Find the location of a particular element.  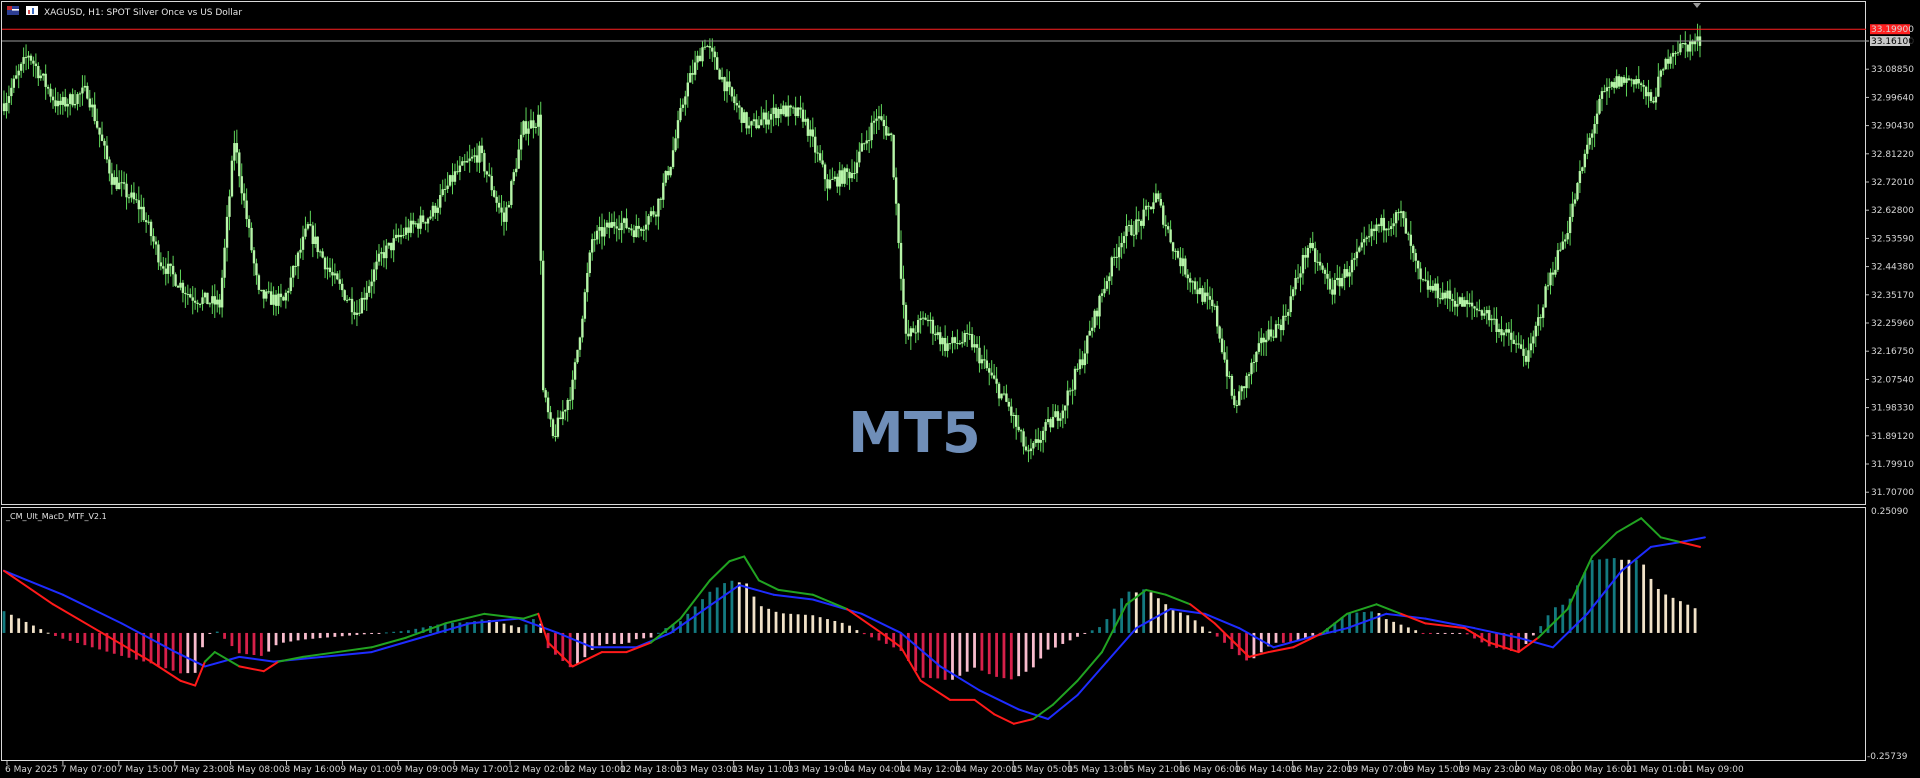

time-axis-label: 6 May 2025 is located at coordinates (31, 770).